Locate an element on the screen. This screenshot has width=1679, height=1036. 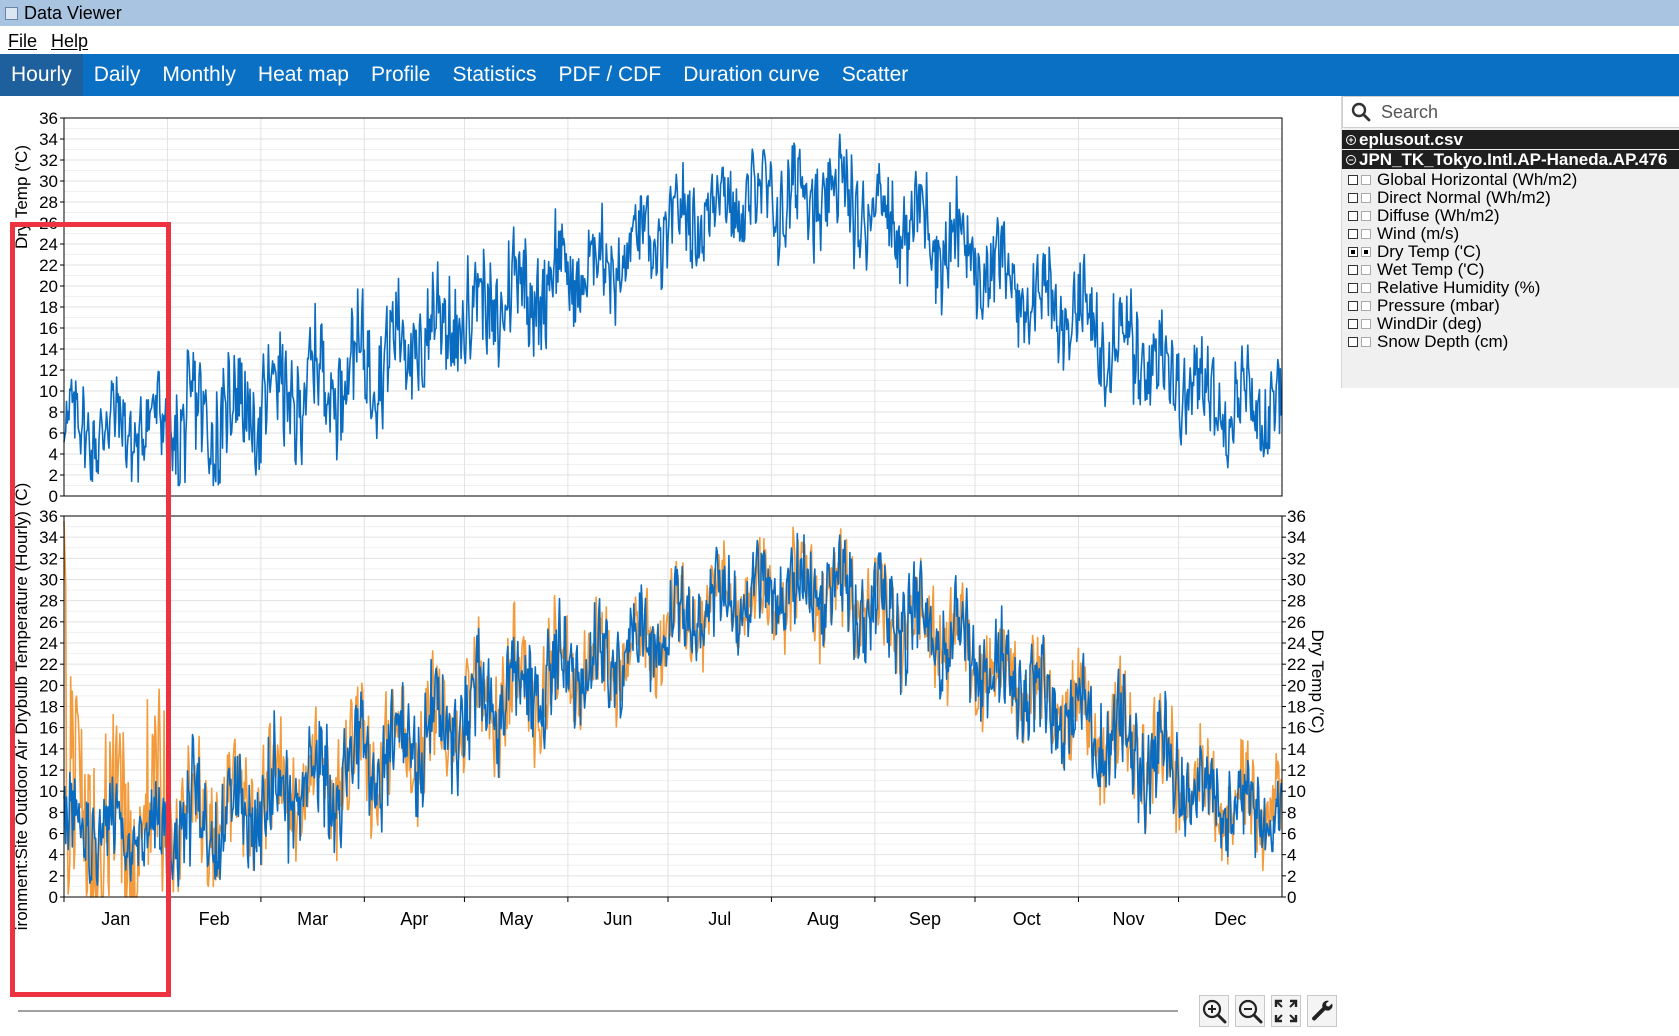
y-tick-label: 36 is located at coordinates (48, 118).